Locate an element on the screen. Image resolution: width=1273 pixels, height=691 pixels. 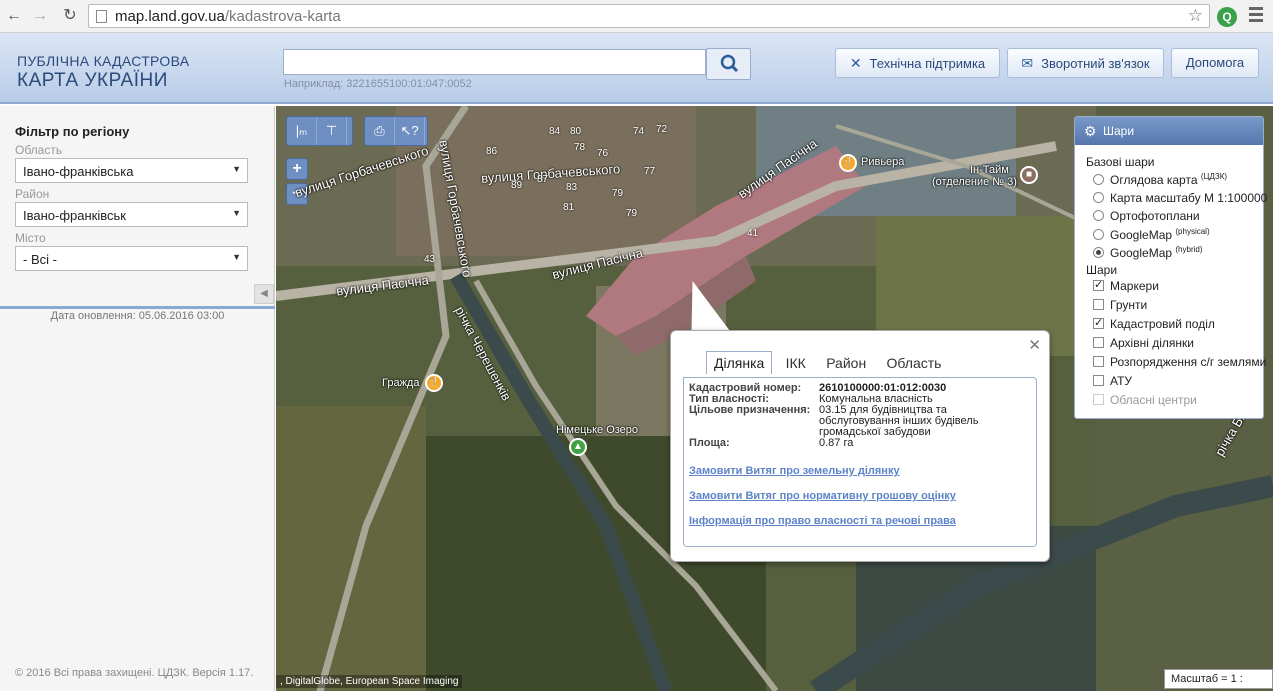
house-number: 89 is located at coordinates (517, 185).